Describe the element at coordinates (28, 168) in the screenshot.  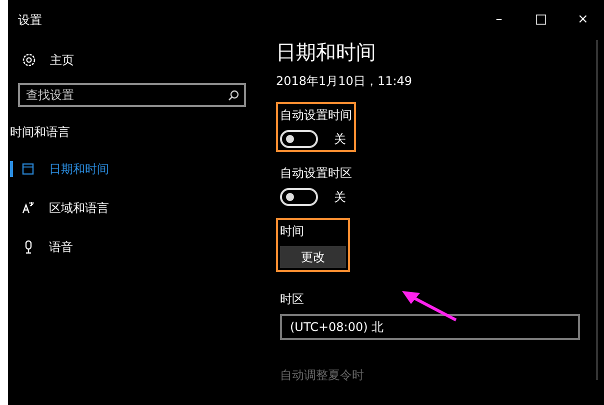
I see `calendar-icon` at that location.